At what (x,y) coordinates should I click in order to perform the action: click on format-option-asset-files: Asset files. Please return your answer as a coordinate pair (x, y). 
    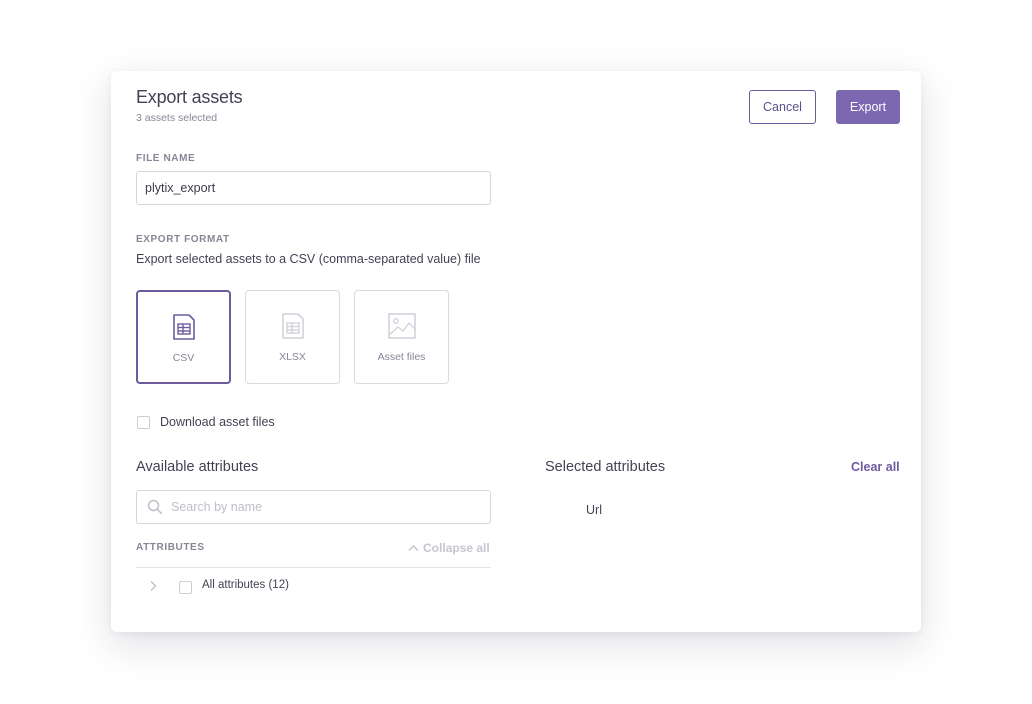
    Looking at the image, I should click on (401, 337).